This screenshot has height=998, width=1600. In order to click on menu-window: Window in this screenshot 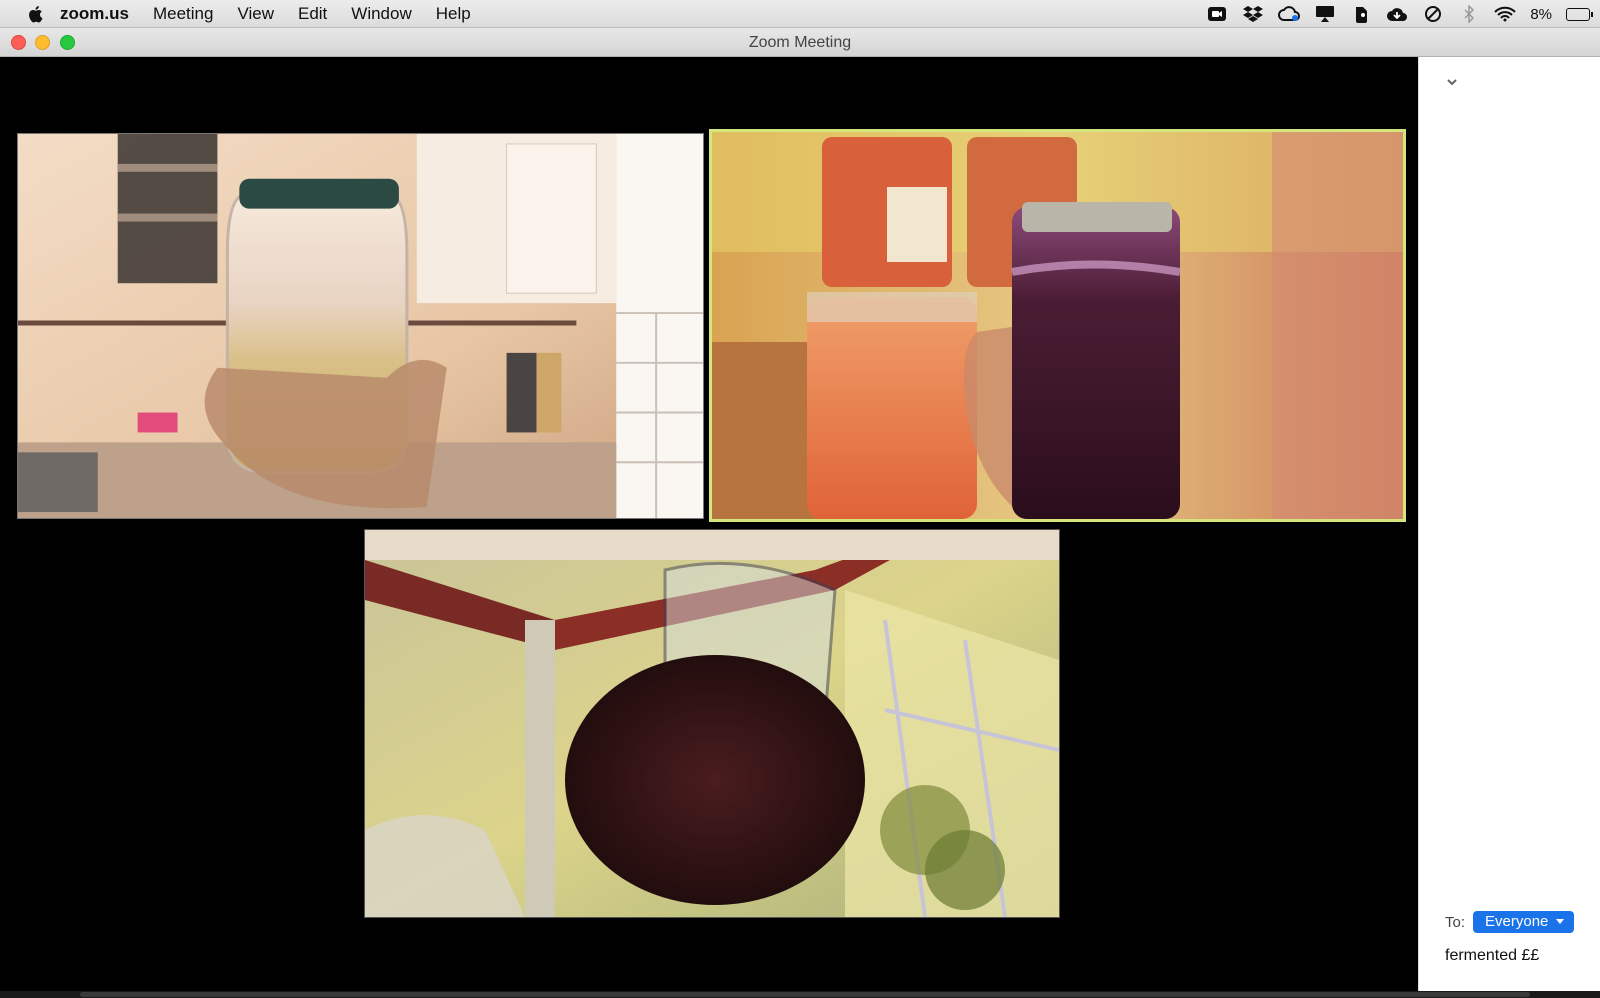, I will do `click(381, 14)`.